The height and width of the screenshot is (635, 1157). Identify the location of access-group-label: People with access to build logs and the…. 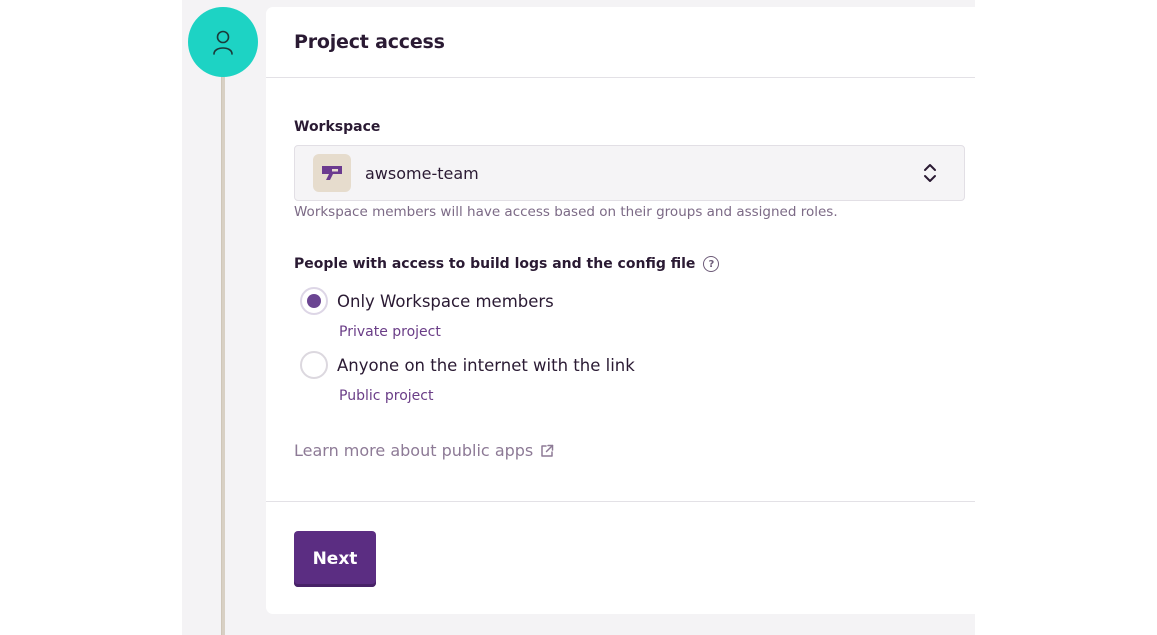
(507, 264).